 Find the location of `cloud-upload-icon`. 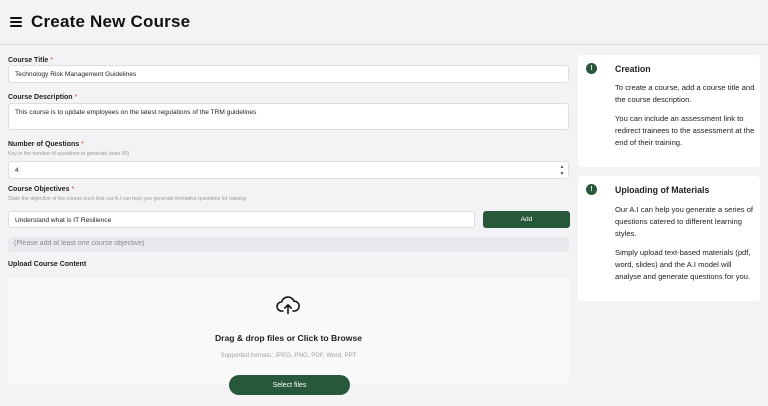

cloud-upload-icon is located at coordinates (288, 305).